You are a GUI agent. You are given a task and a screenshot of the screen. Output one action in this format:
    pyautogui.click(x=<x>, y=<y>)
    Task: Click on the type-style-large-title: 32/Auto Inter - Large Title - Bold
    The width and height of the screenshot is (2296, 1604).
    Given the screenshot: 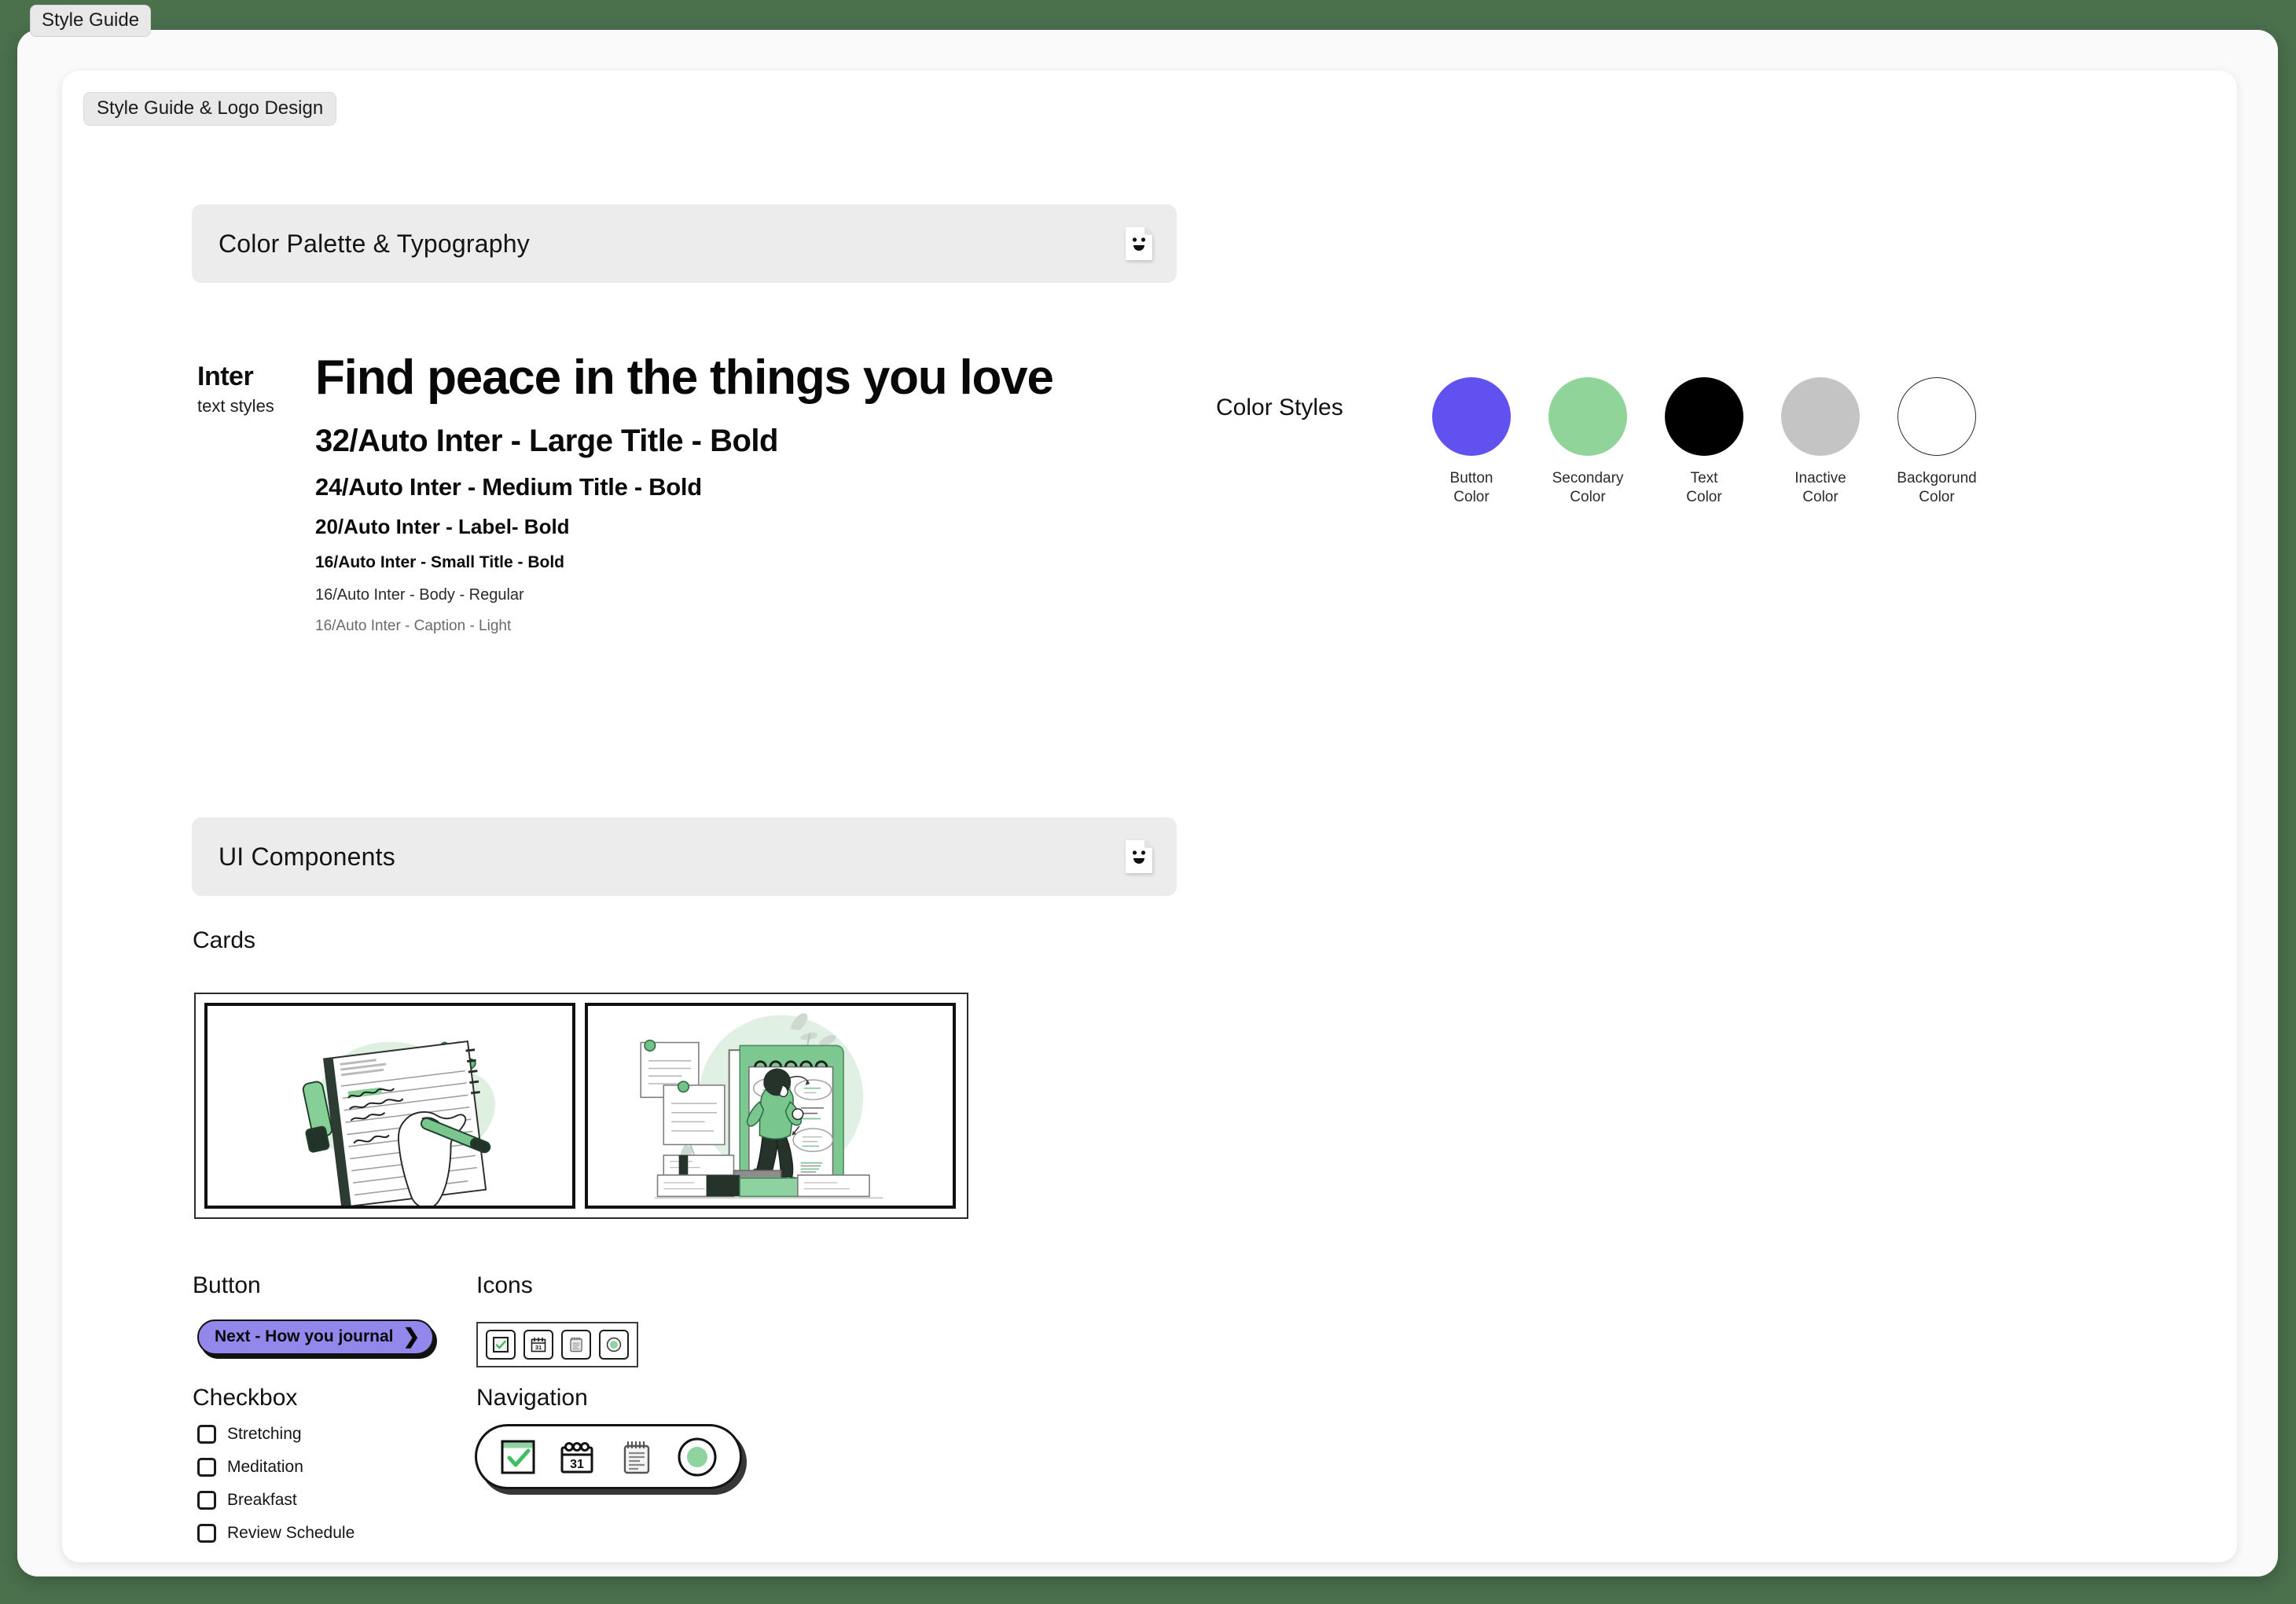 What is the action you would take?
    pyautogui.click(x=546, y=442)
    